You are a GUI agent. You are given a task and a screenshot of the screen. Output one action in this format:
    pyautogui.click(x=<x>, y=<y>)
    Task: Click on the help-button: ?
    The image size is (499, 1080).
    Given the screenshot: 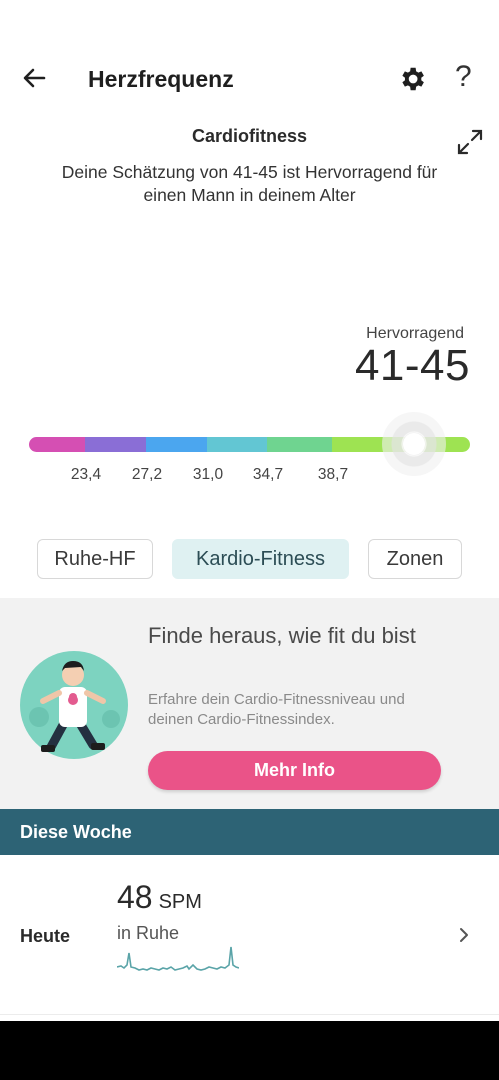 What is the action you would take?
    pyautogui.click(x=463, y=77)
    